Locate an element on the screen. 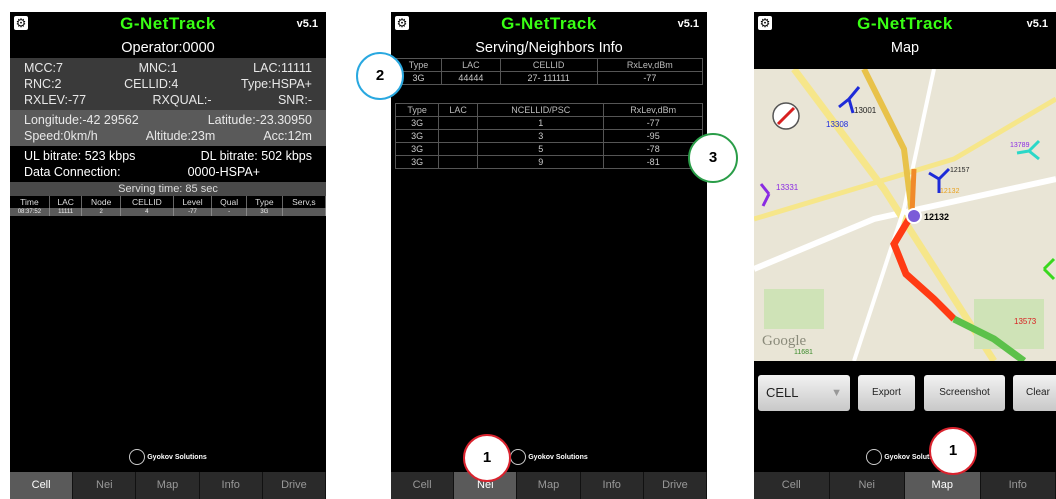 Image resolution: width=1056 pixels, height=499 pixels. serving-time: Serving time: 85 sec is located at coordinates (168, 189).